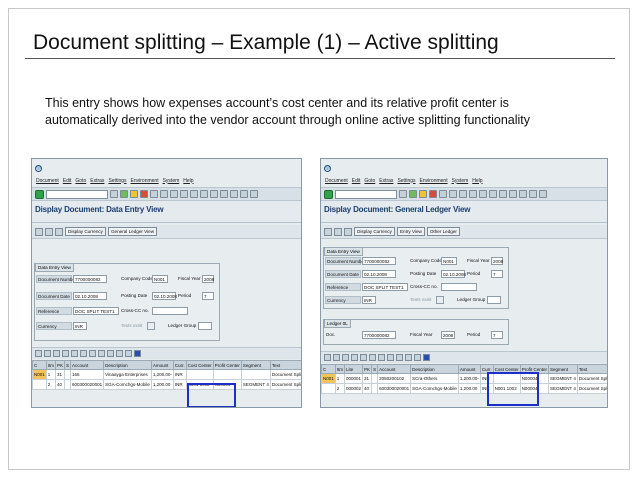 The width and height of the screenshot is (638, 478). Describe the element at coordinates (96, 311) in the screenshot. I see `reference-field: DOC SPLIT TEST1` at that location.